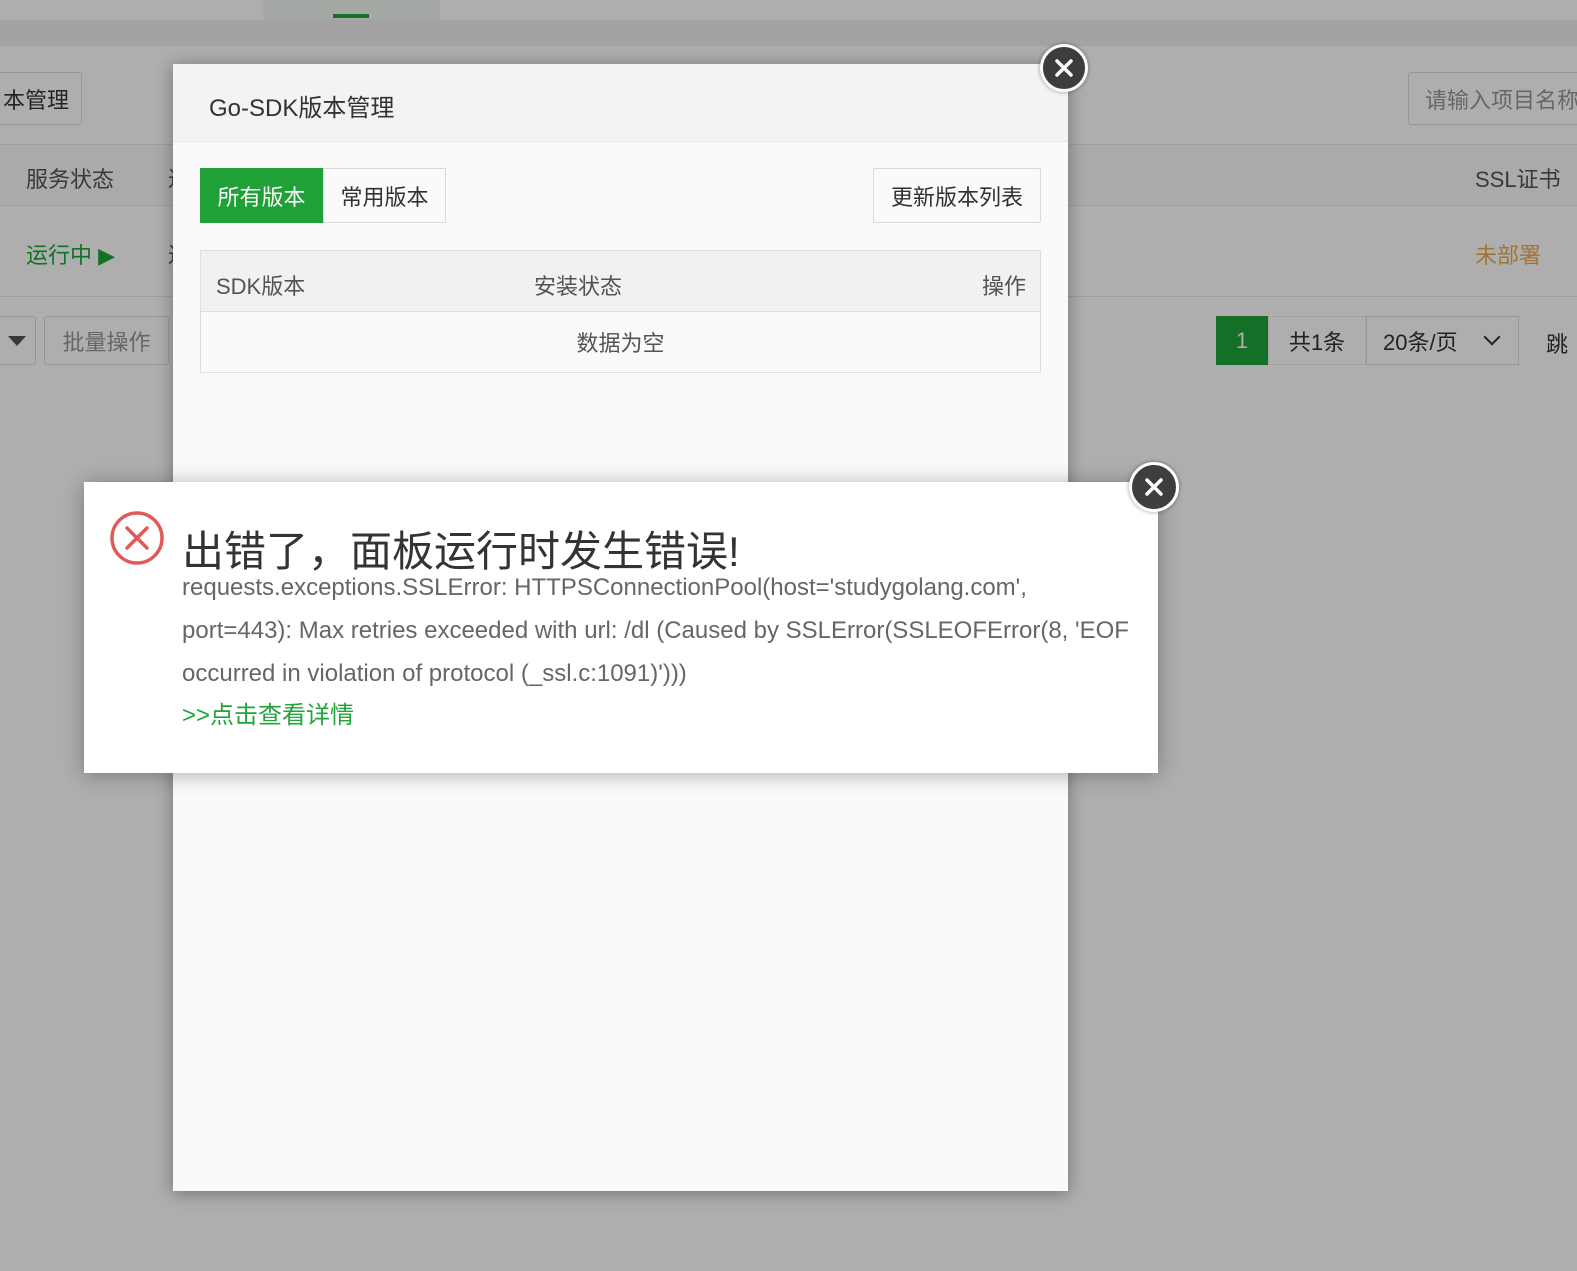 Image resolution: width=1577 pixels, height=1271 pixels. What do you see at coordinates (268, 712) in the screenshot?
I see `view-details-link: >>点击查看详情` at bounding box center [268, 712].